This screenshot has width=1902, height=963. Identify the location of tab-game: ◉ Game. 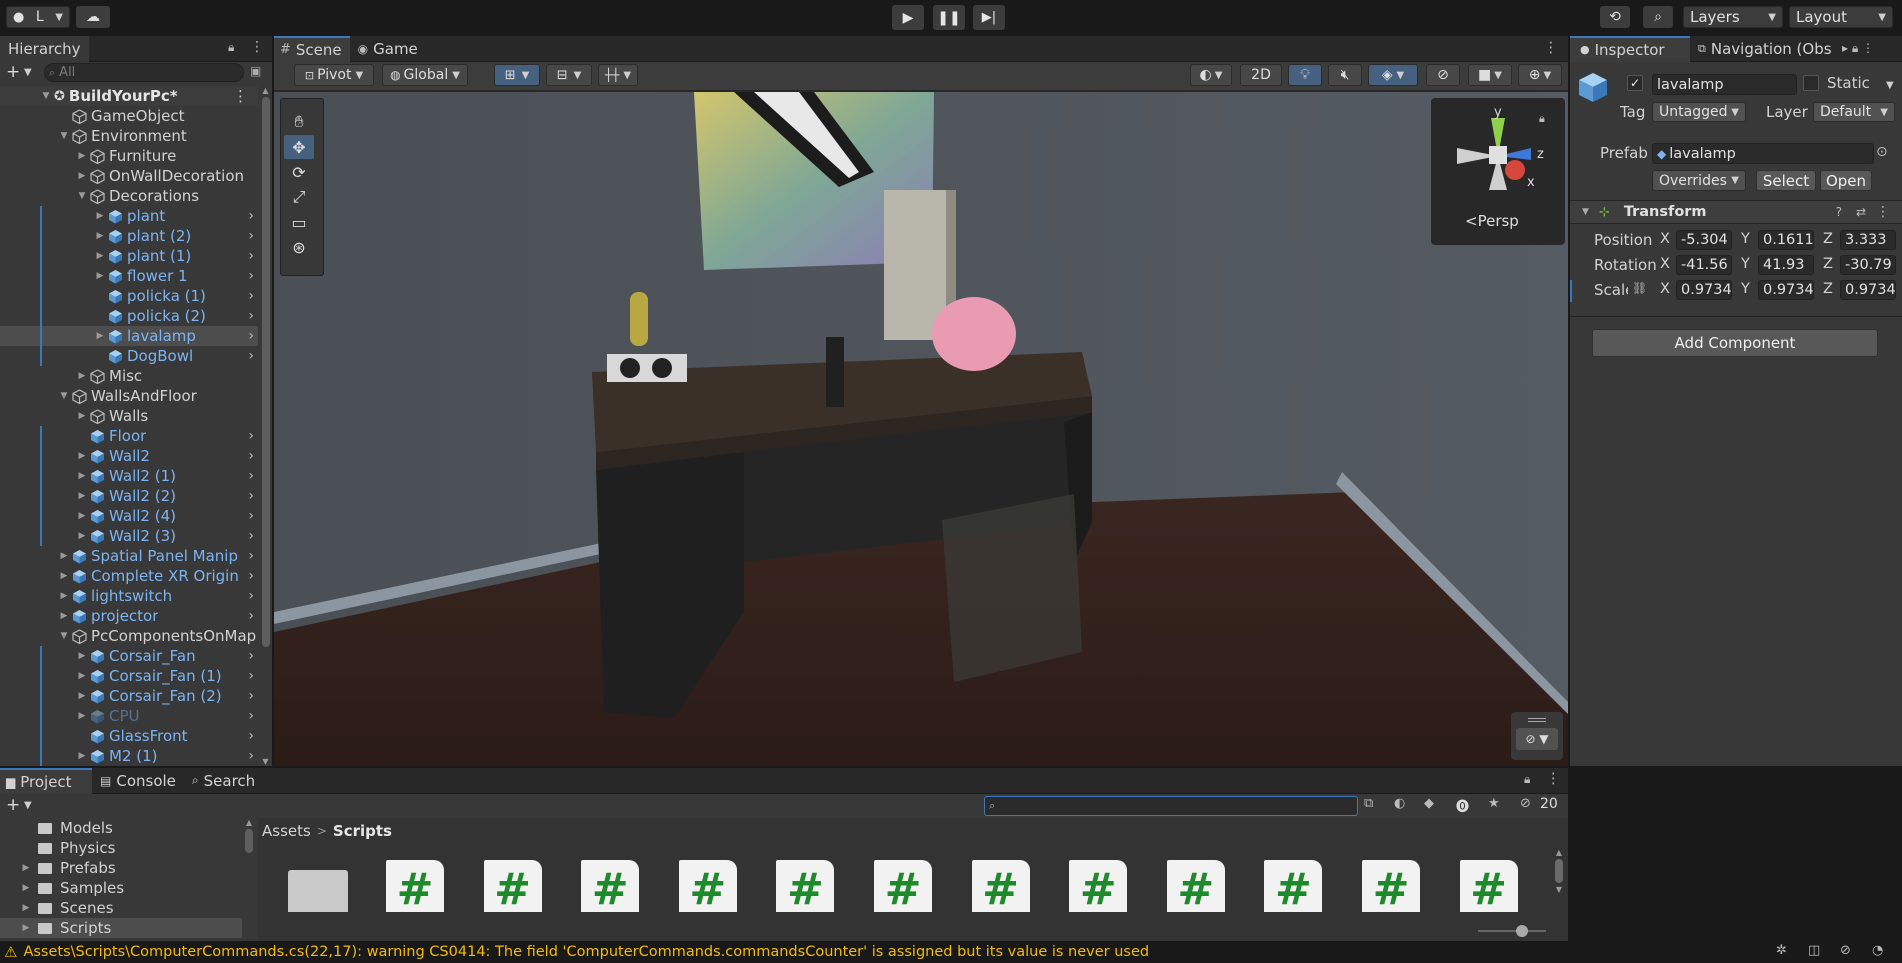
(388, 49).